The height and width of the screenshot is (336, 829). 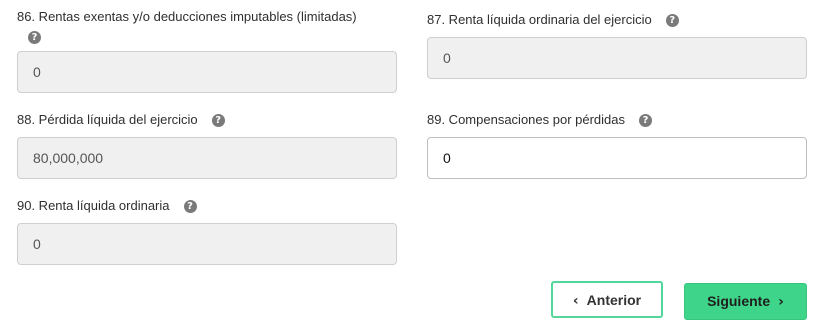 What do you see at coordinates (207, 244) in the screenshot?
I see `field-90-input: 0` at bounding box center [207, 244].